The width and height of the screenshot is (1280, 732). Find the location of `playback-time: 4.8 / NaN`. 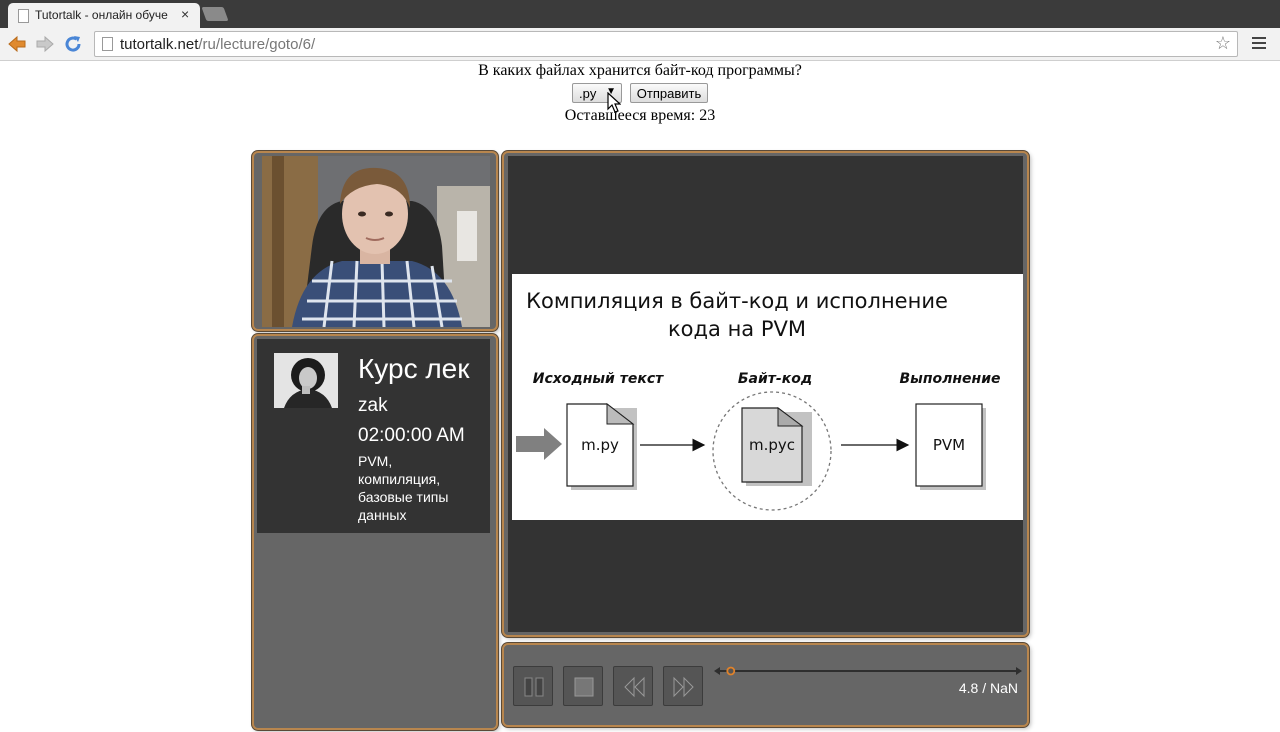

playback-time: 4.8 / NaN is located at coordinates (988, 688).